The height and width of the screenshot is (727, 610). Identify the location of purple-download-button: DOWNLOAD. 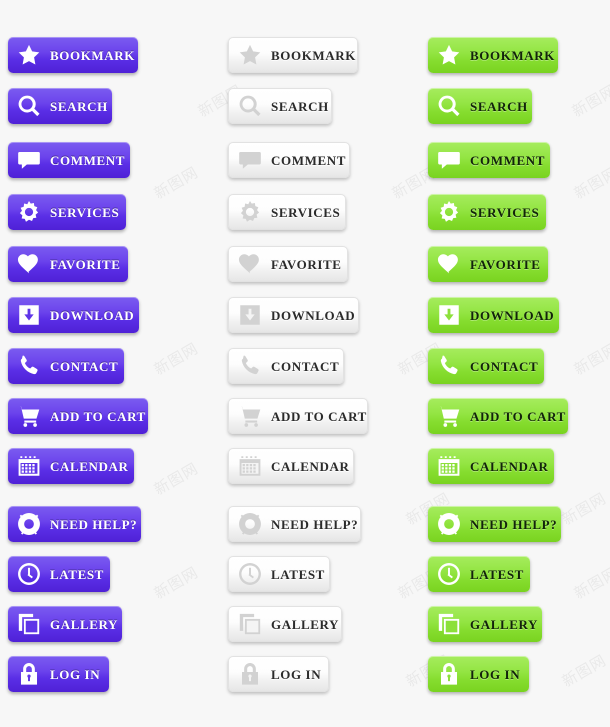
(73, 315).